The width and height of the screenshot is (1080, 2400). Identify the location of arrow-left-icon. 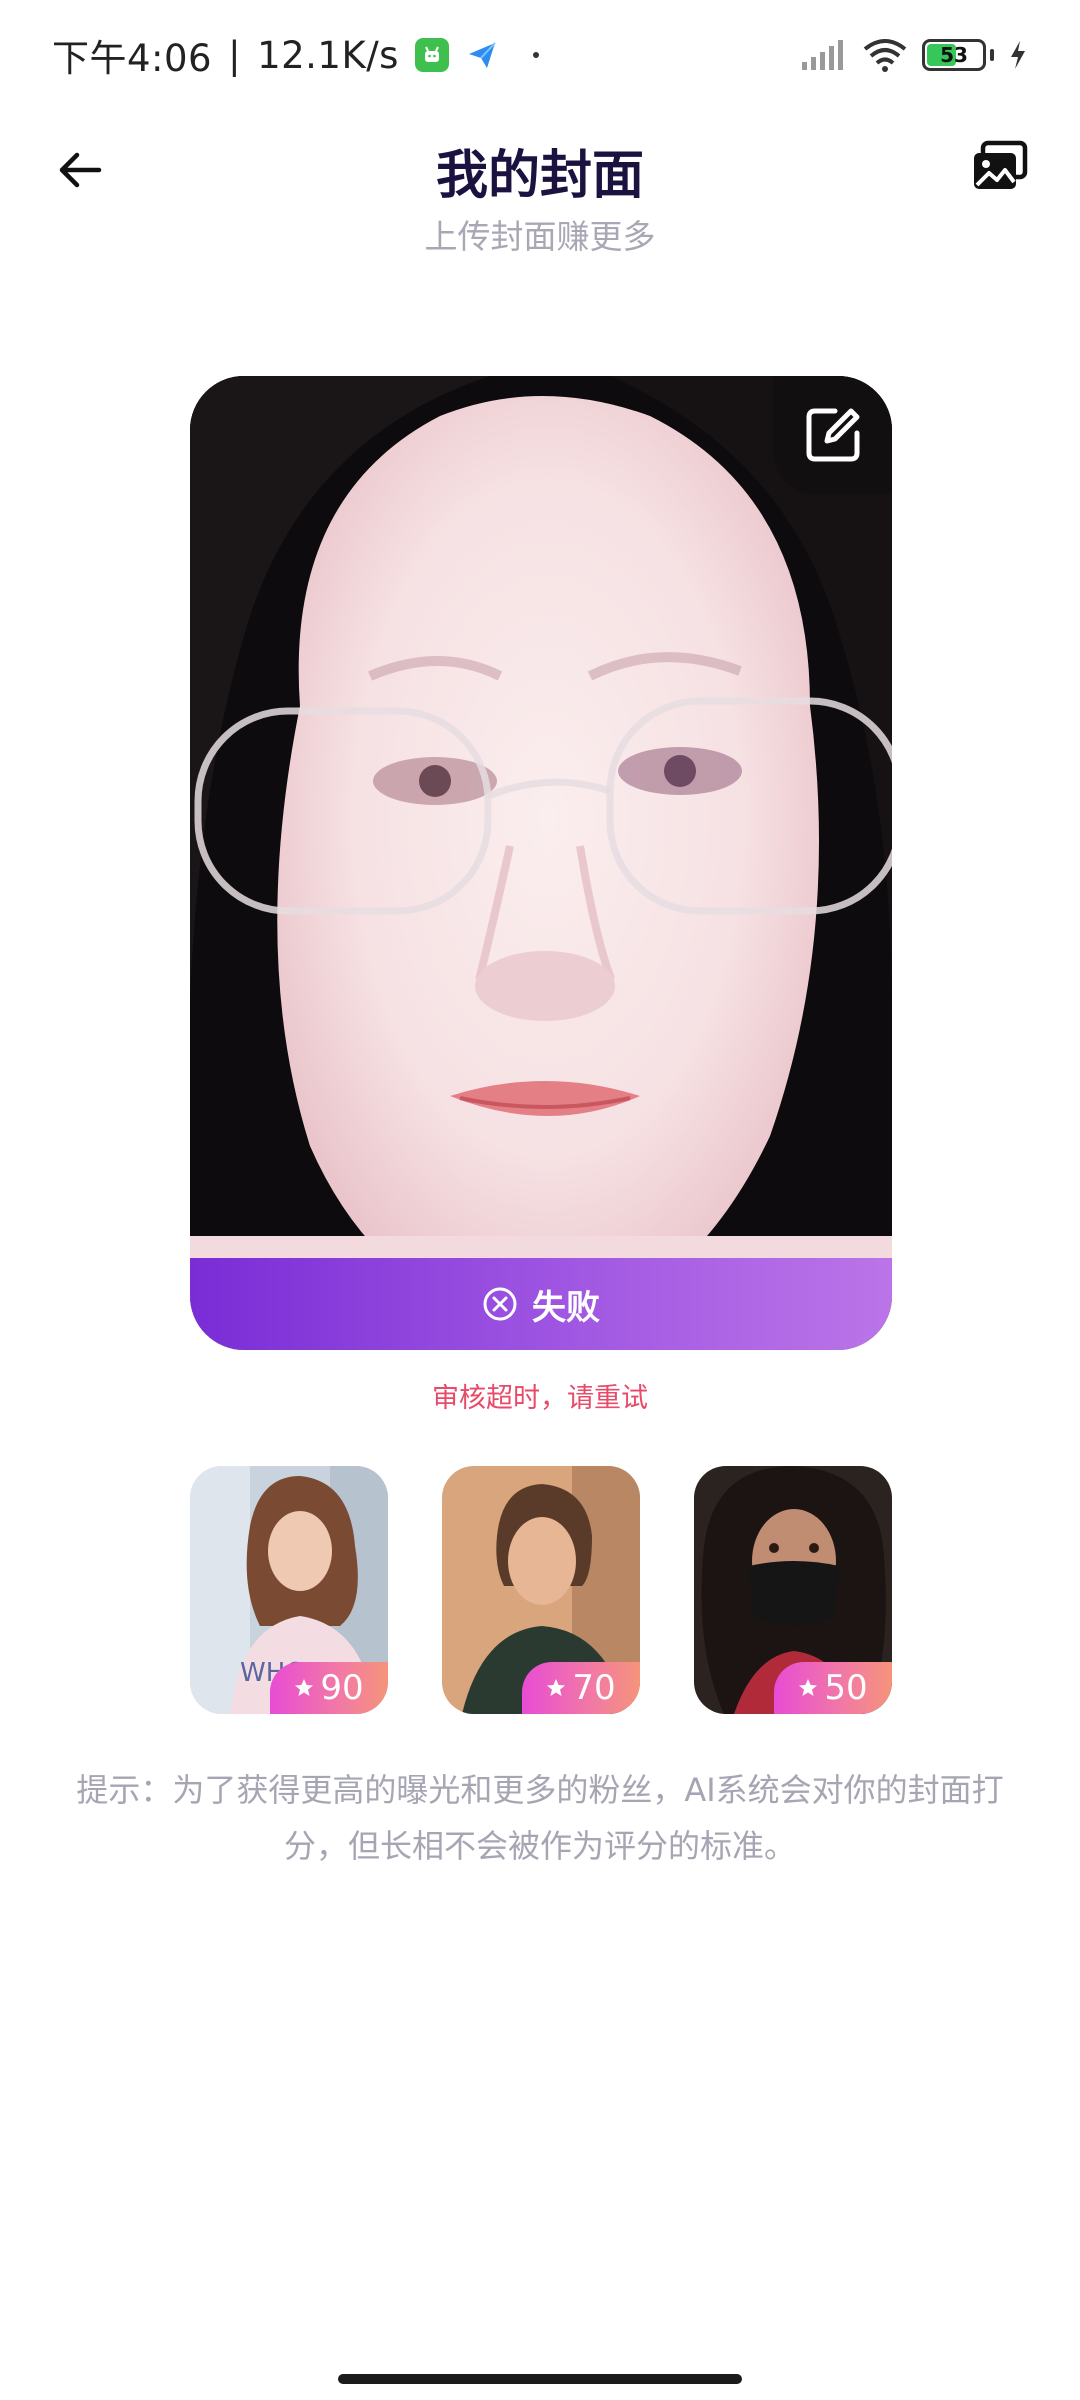
(80, 170).